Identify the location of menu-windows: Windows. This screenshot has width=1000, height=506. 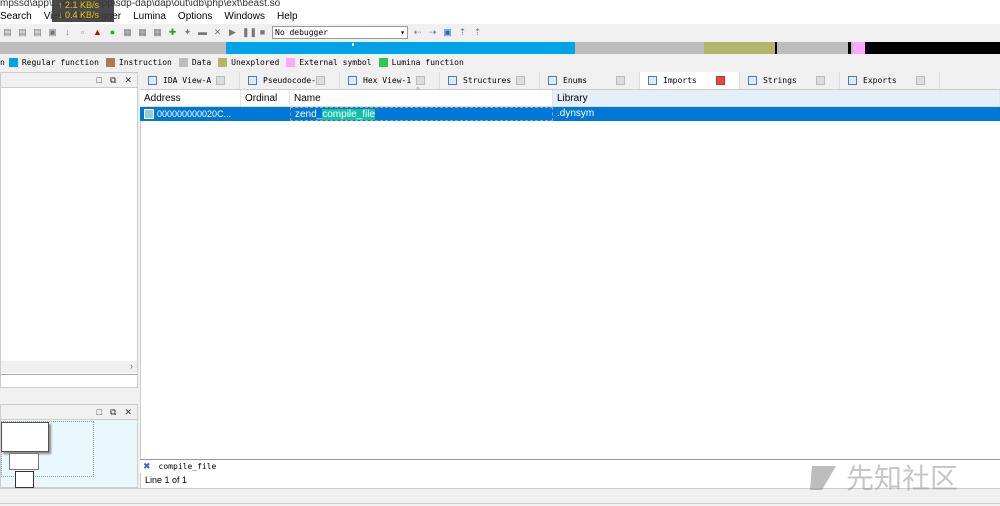
(244, 17).